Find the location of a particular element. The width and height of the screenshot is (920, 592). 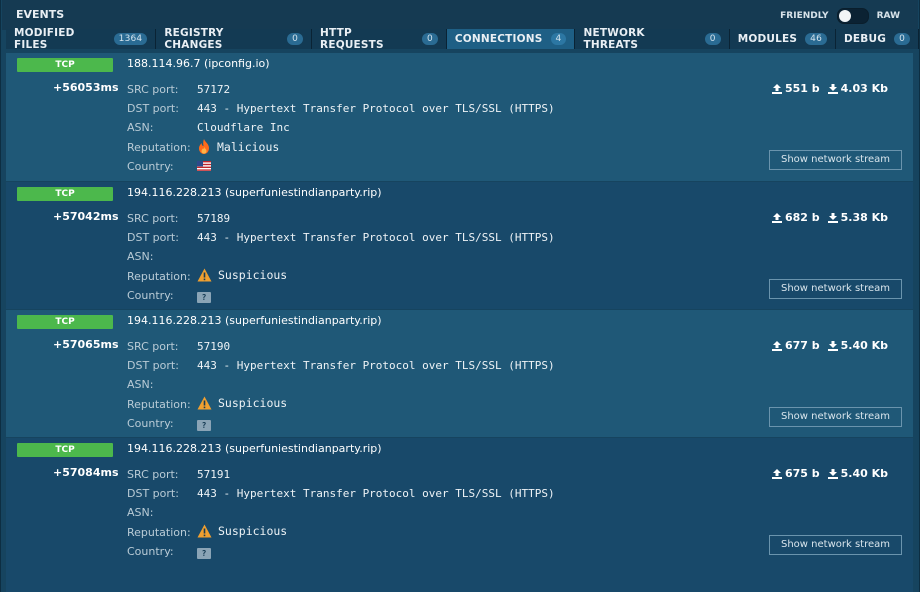

tab-modified-files: MODIFIED FILES 1364 is located at coordinates (81, 39).